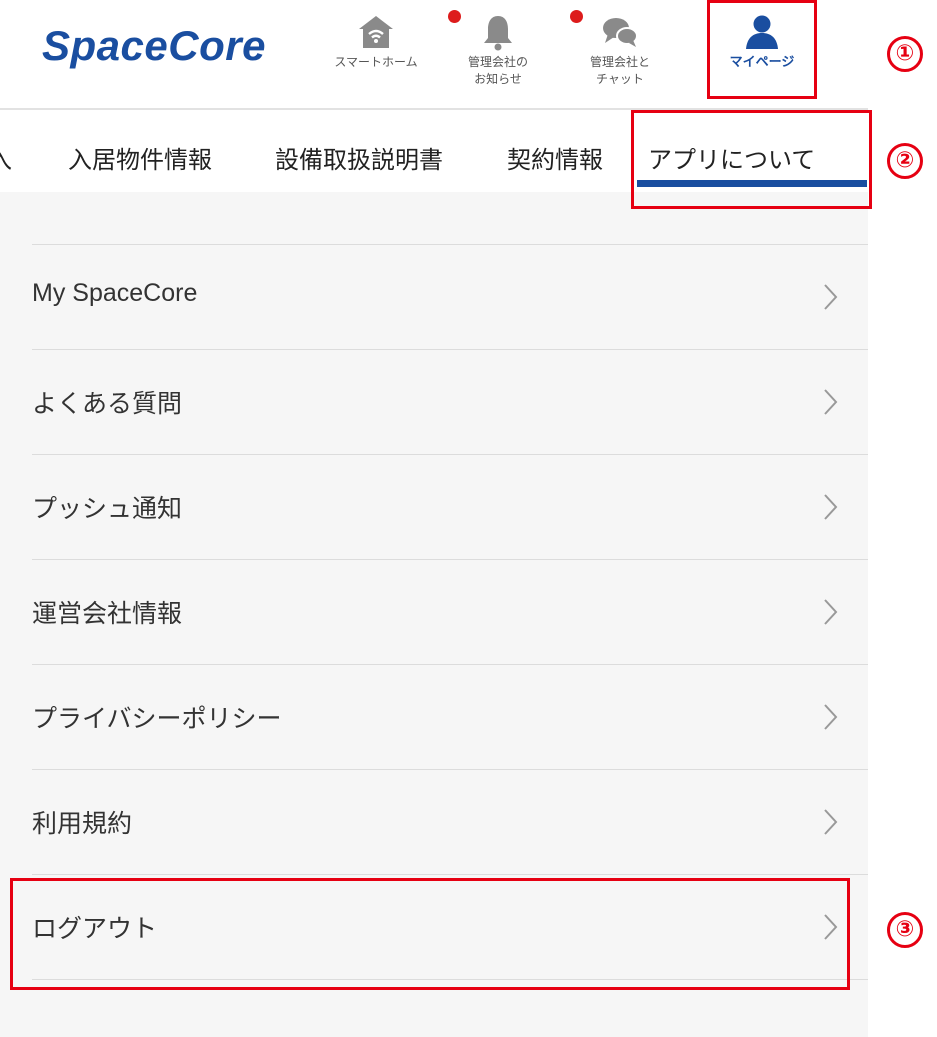 The image size is (937, 1037). Describe the element at coordinates (450, 822) in the screenshot. I see `menu-item-terms-of-use: 利用規約` at that location.